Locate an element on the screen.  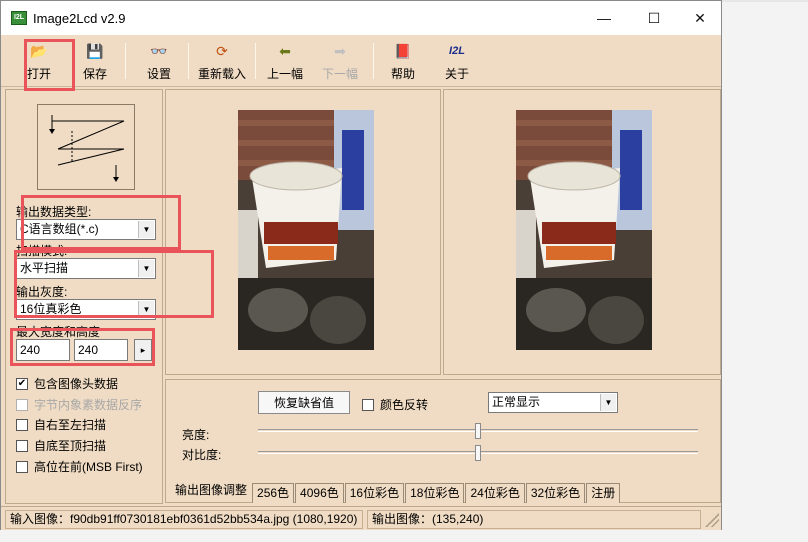
apply-size-button: ▸ is located at coordinates (143, 350).